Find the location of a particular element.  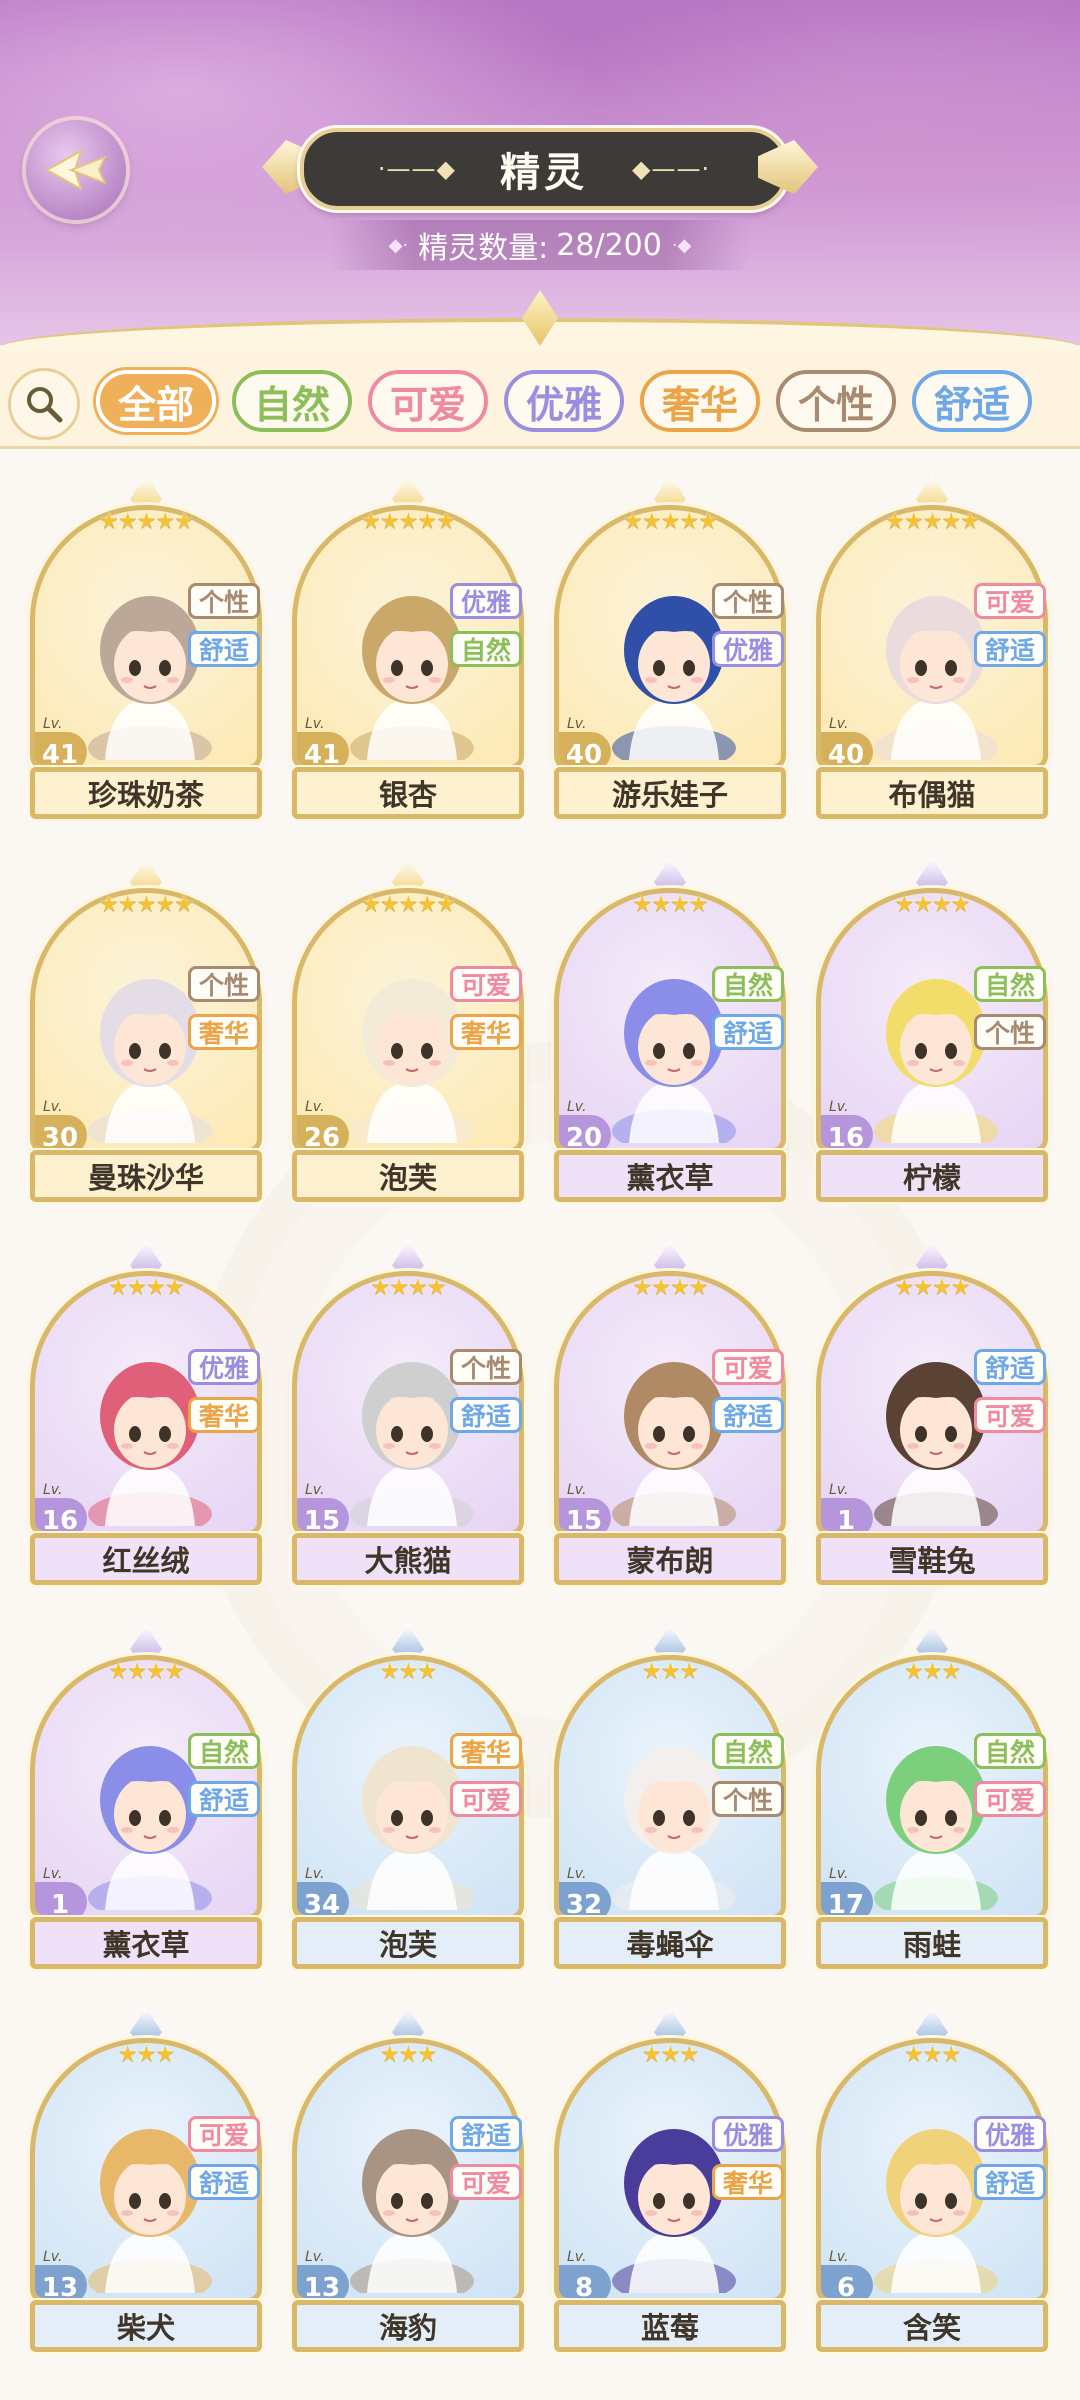

filter-tab-0: 全部 is located at coordinates (156, 401).